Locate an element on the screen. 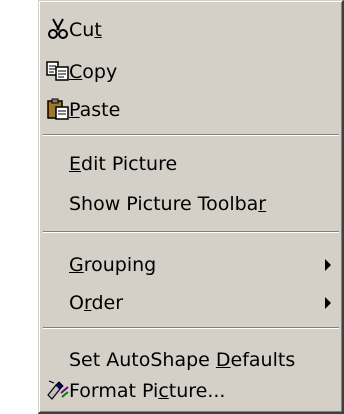 Image resolution: width=344 pixels, height=414 pixels. menu-item-copy: Copy is located at coordinates (191, 71).